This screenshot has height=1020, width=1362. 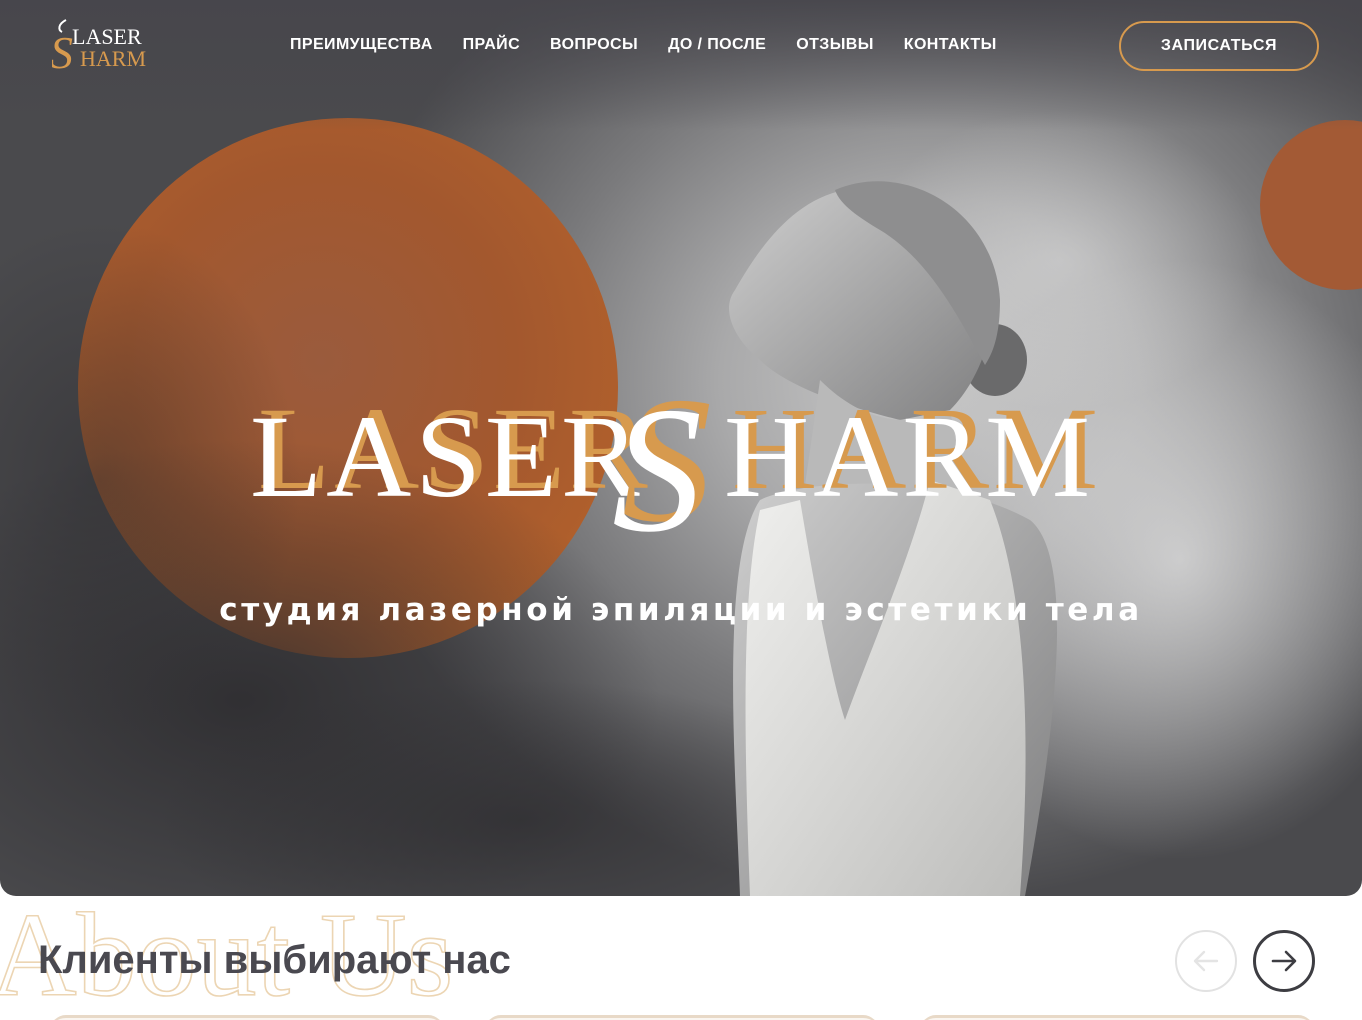 What do you see at coordinates (1219, 46) in the screenshot?
I see `book-appointment-button: ЗАПИСАТЬСЯ` at bounding box center [1219, 46].